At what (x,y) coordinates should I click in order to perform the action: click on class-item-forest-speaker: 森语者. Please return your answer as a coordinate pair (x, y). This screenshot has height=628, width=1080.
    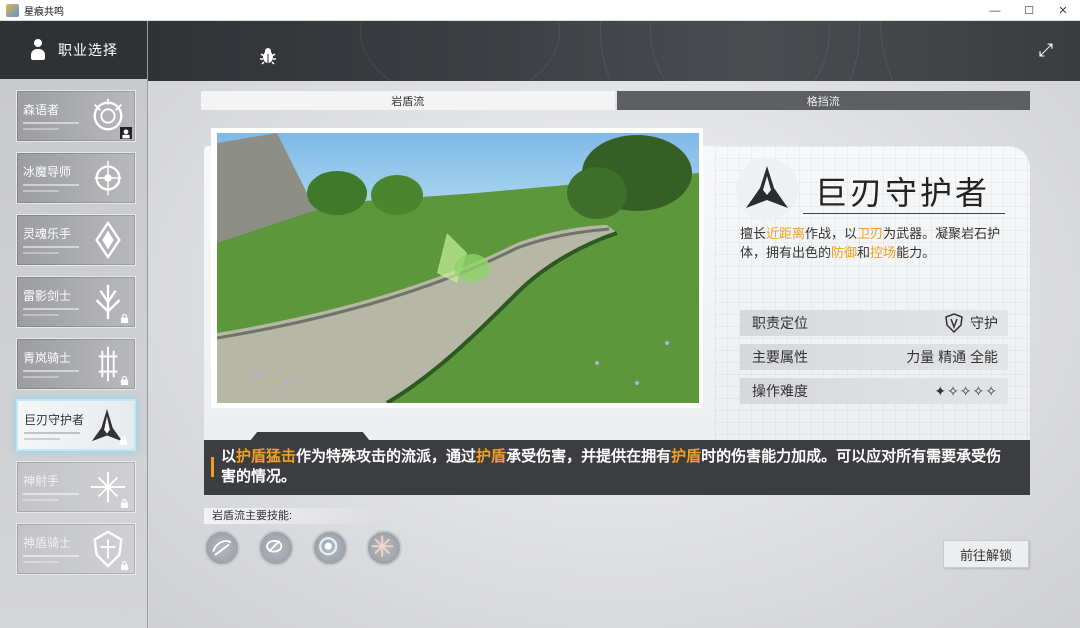
    Looking at the image, I should click on (76, 116).